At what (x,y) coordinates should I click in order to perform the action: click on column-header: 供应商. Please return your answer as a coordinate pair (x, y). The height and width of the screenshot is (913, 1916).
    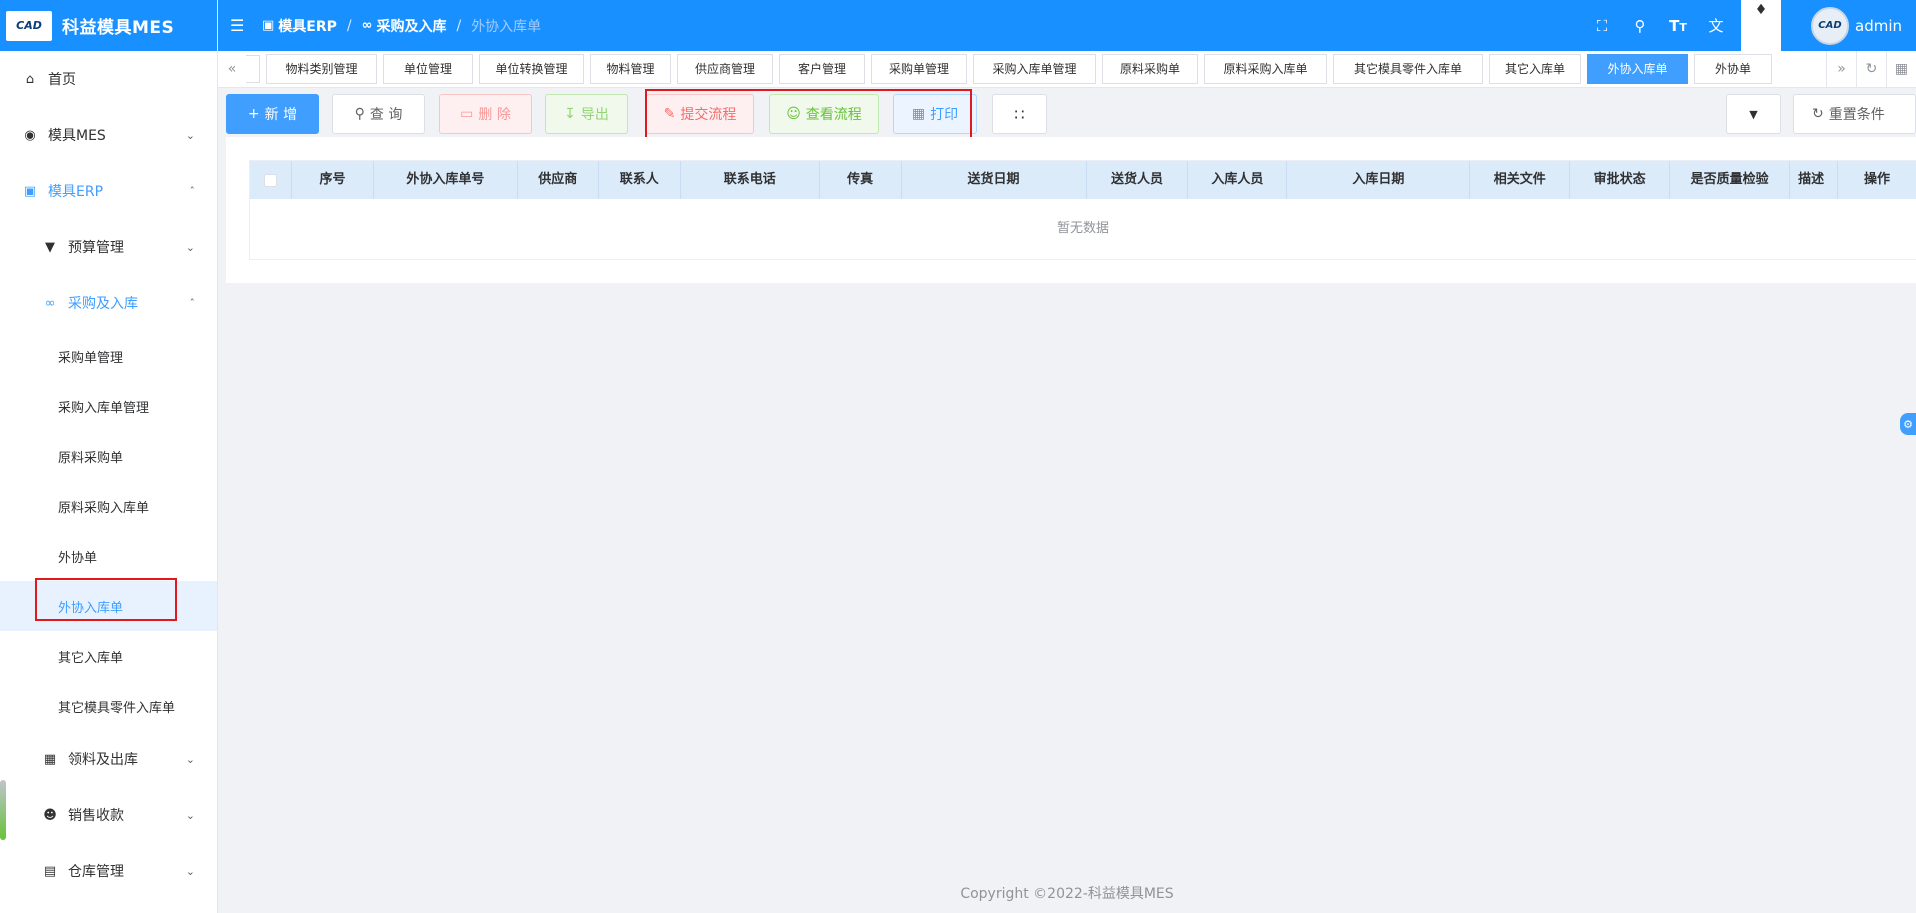
    Looking at the image, I should click on (558, 180).